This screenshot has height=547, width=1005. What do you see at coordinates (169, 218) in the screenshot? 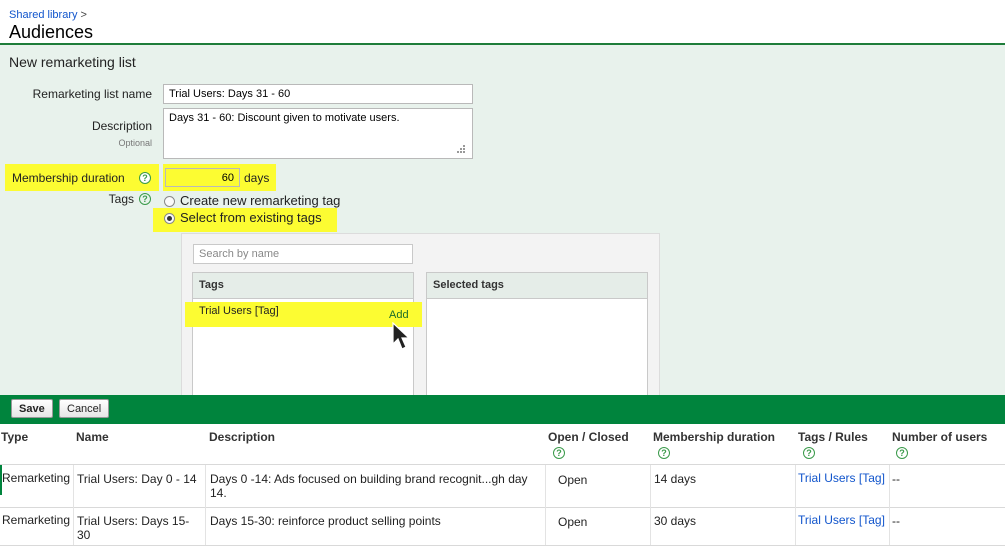
I see `select-existing-tags-radio` at bounding box center [169, 218].